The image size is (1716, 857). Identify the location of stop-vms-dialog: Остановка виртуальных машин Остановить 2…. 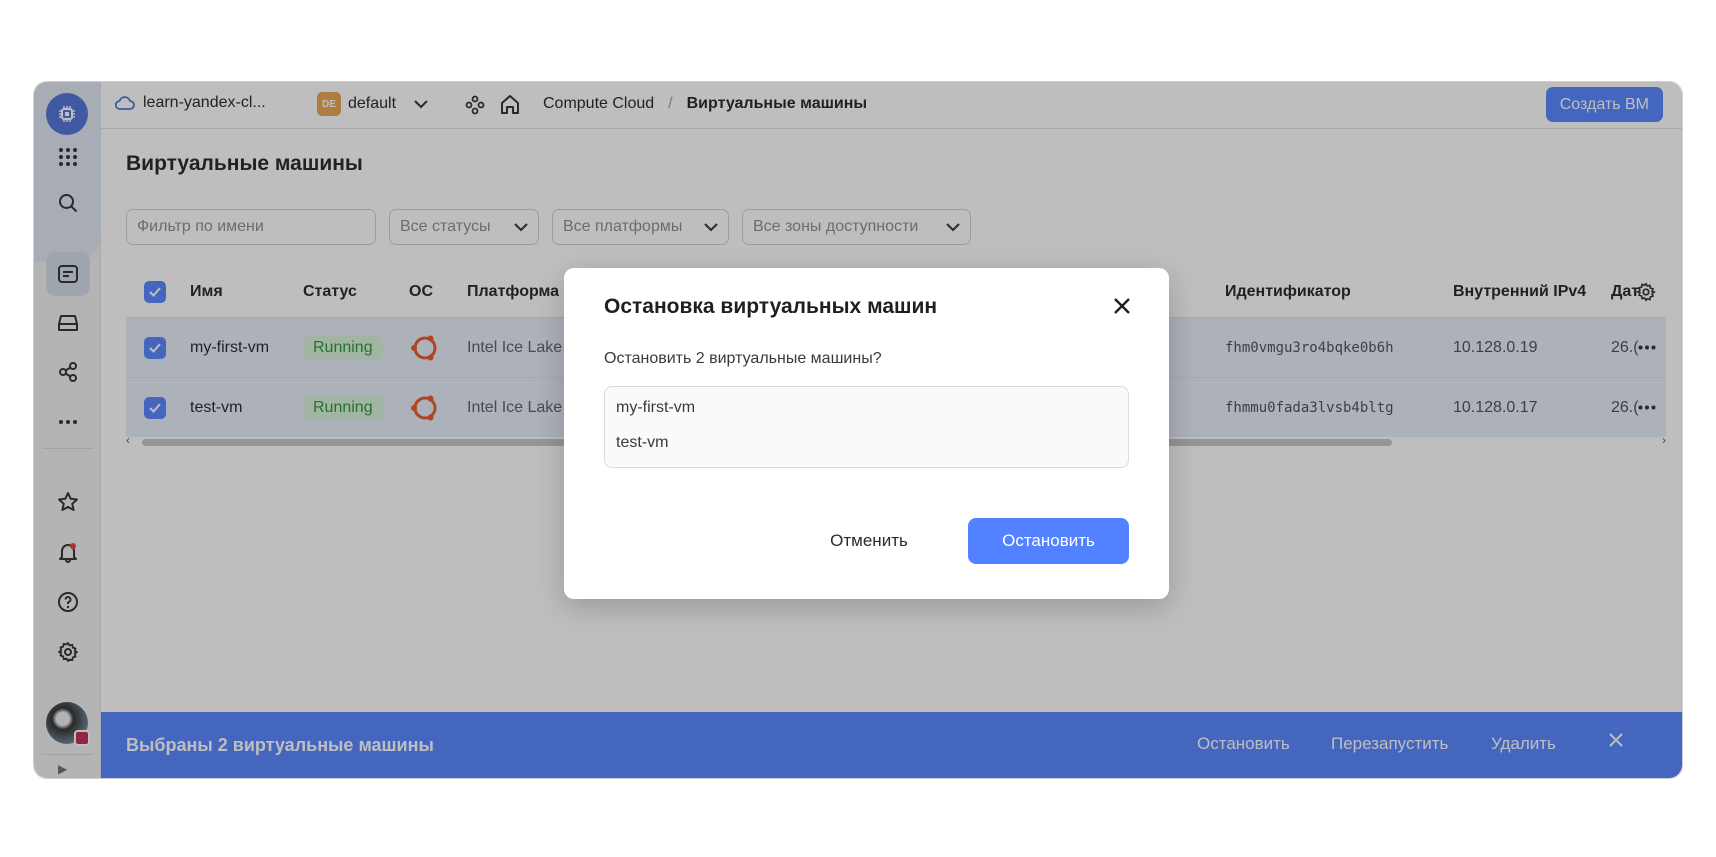
(866, 433).